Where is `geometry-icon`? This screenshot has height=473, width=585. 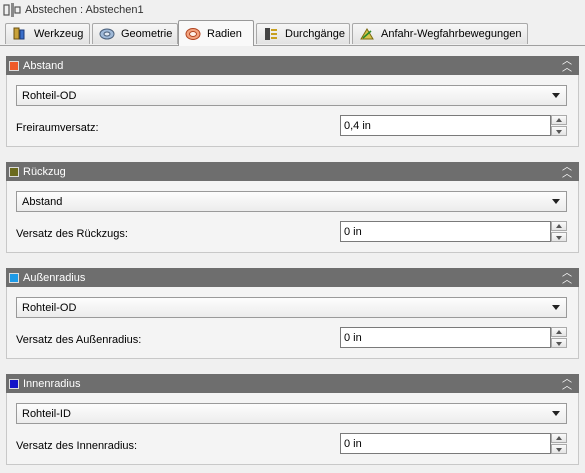
geometry-icon is located at coordinates (107, 34).